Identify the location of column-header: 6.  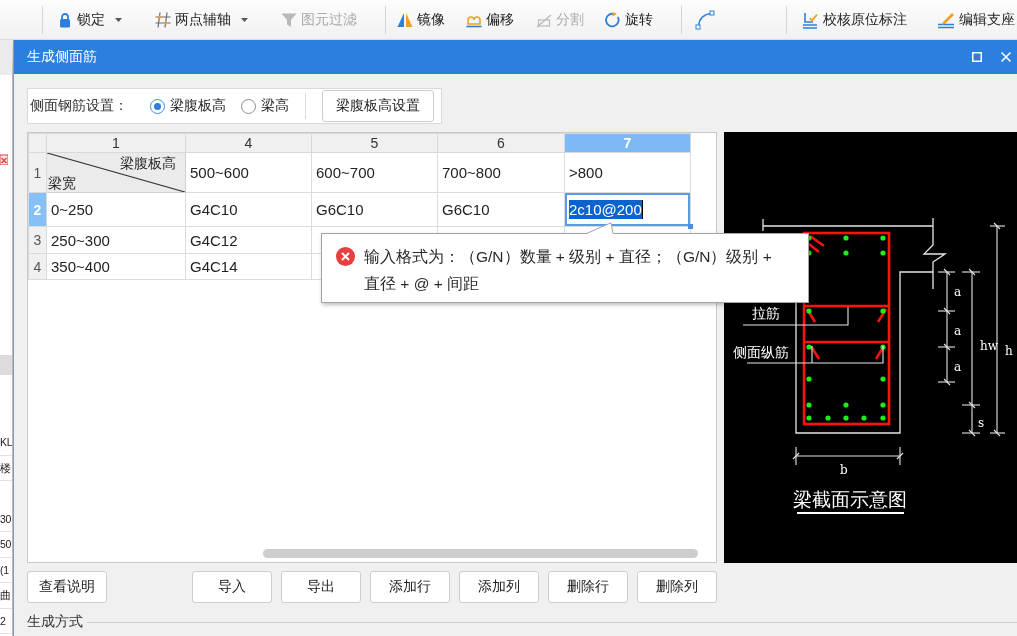
(501, 143).